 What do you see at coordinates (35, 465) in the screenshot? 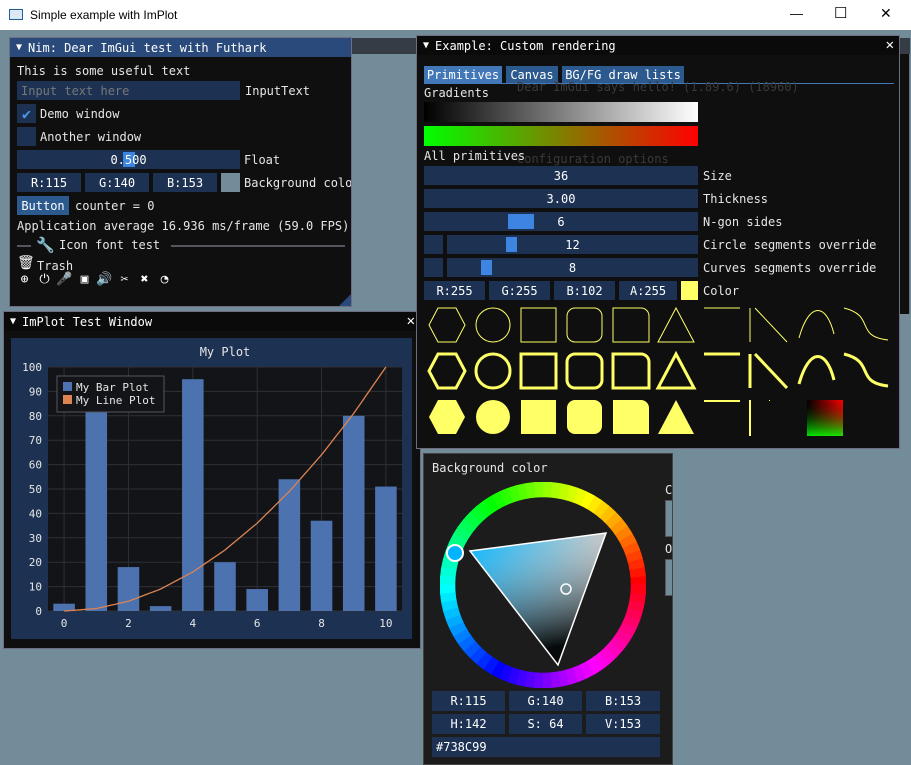
I see `y-tick-label: 60` at bounding box center [35, 465].